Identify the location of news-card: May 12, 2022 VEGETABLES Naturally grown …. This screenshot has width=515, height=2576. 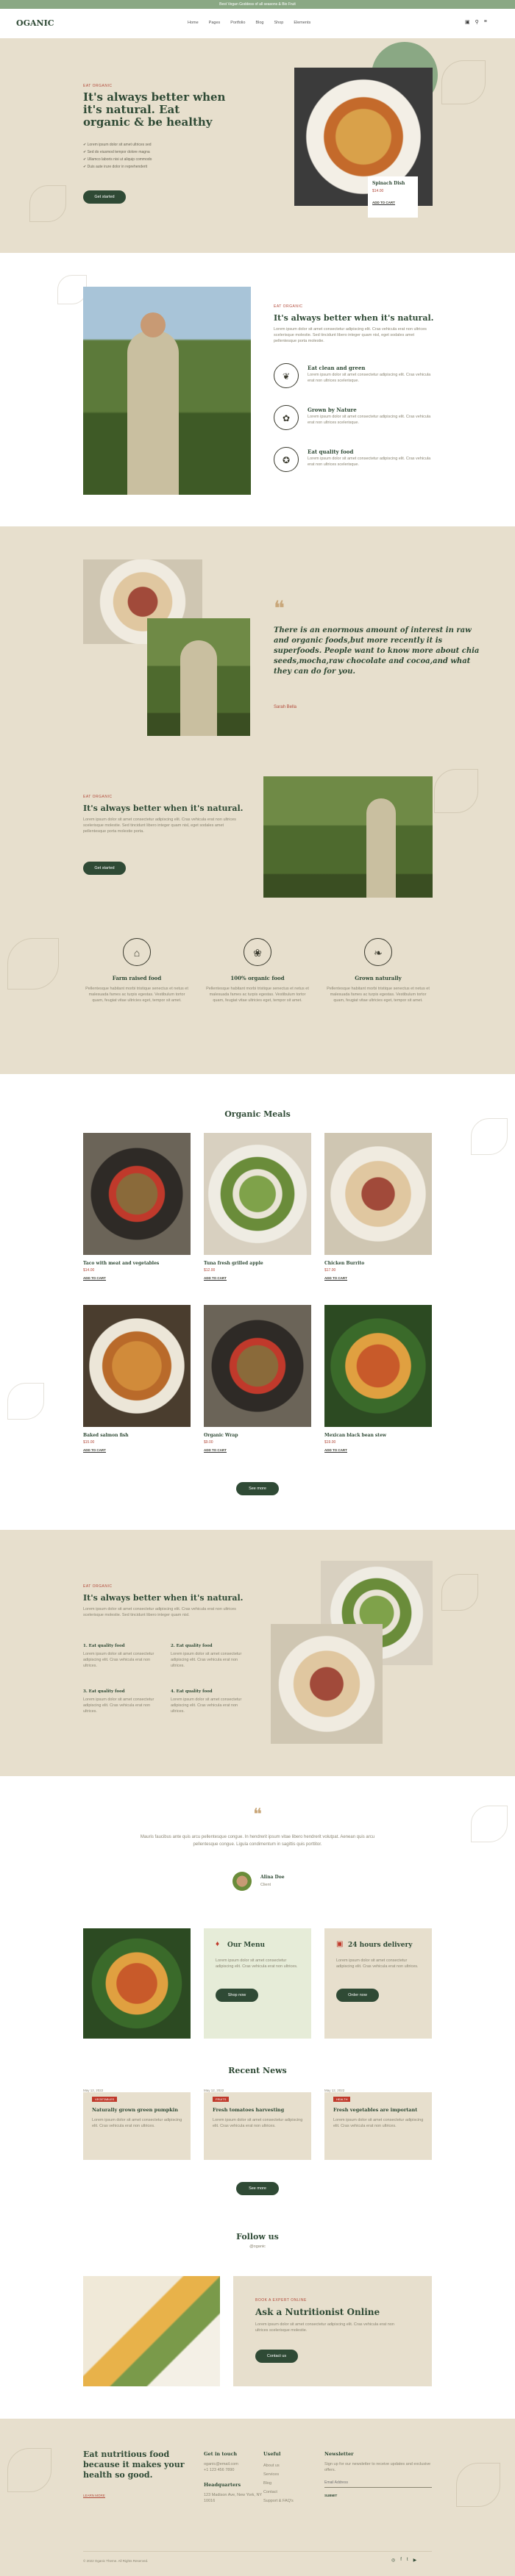
(137, 2124).